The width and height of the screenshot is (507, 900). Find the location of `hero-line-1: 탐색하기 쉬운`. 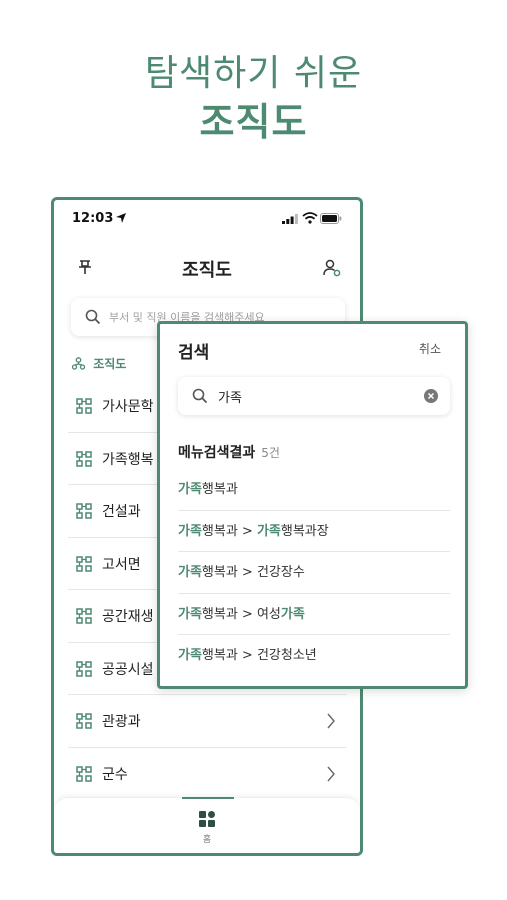

hero-line-1: 탐색하기 쉬운 is located at coordinates (253, 73).